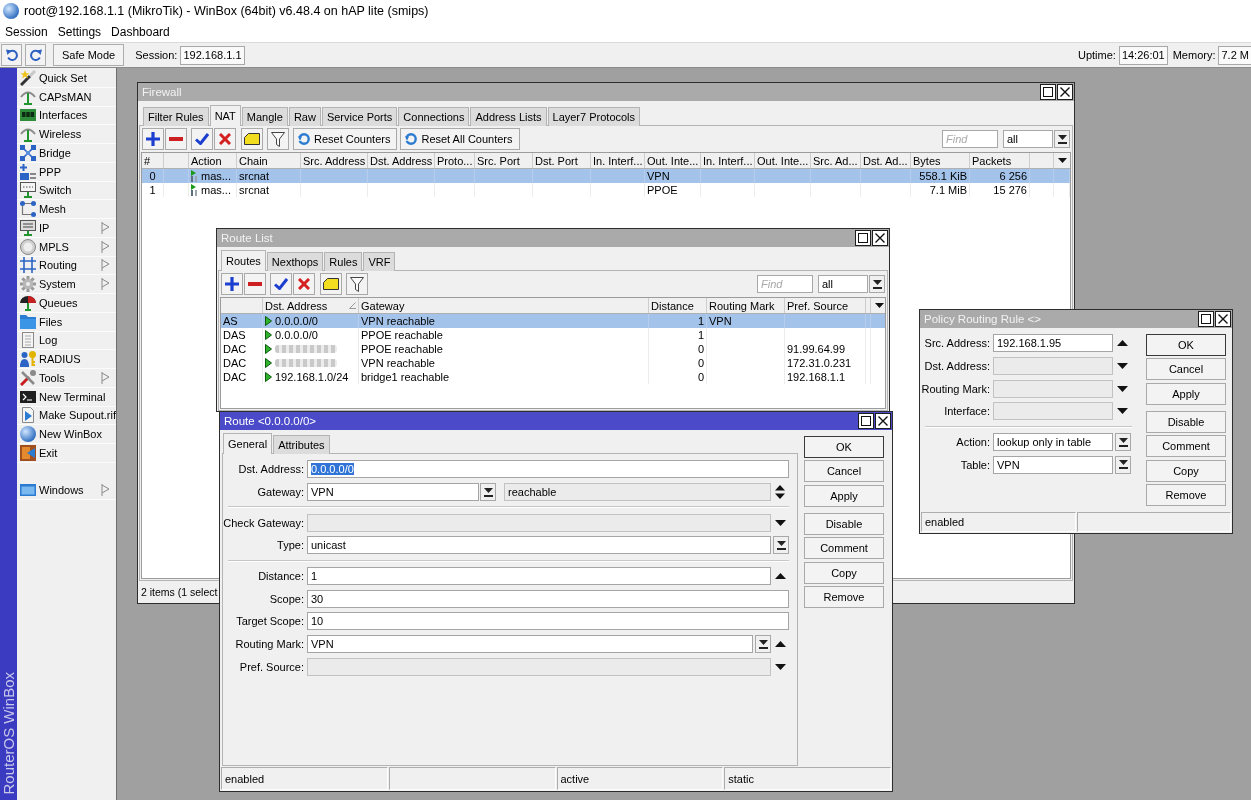  What do you see at coordinates (140, 32) in the screenshot?
I see `menu-item: Dashboard` at bounding box center [140, 32].